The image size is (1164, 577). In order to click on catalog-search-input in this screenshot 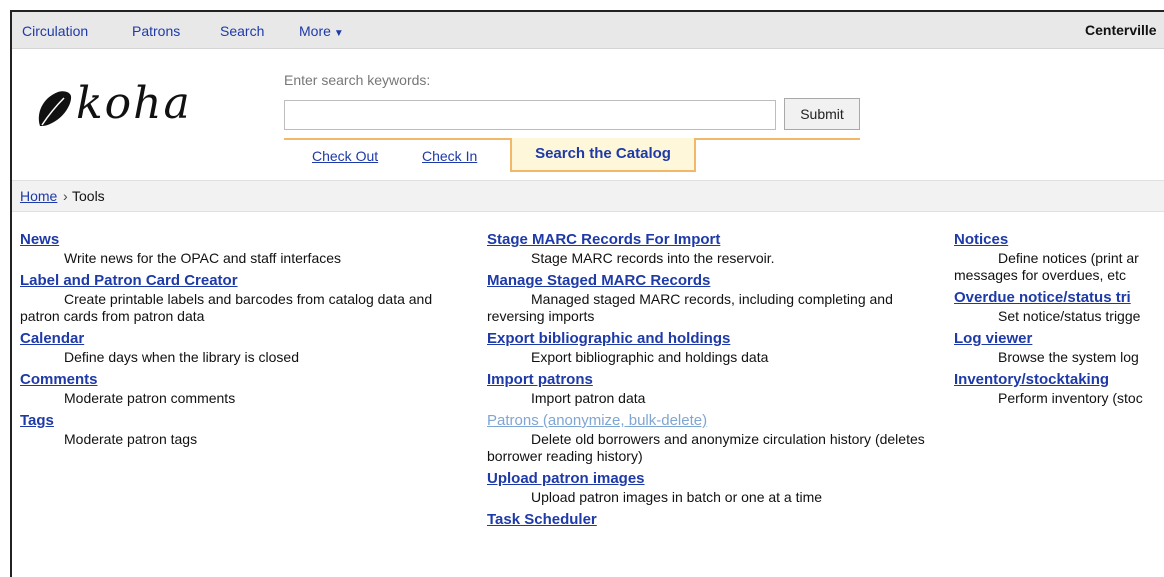, I will do `click(530, 115)`.